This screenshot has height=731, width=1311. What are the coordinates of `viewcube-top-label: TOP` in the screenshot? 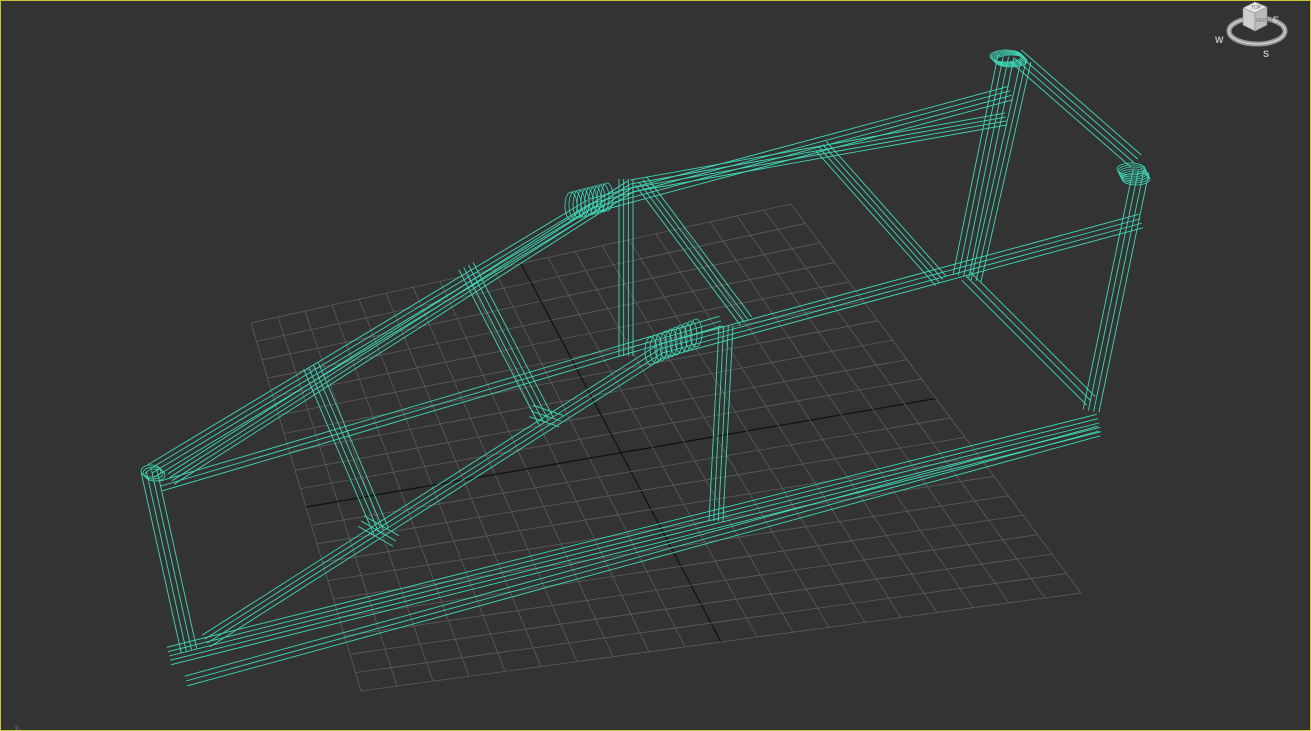 It's located at (1256, 8).